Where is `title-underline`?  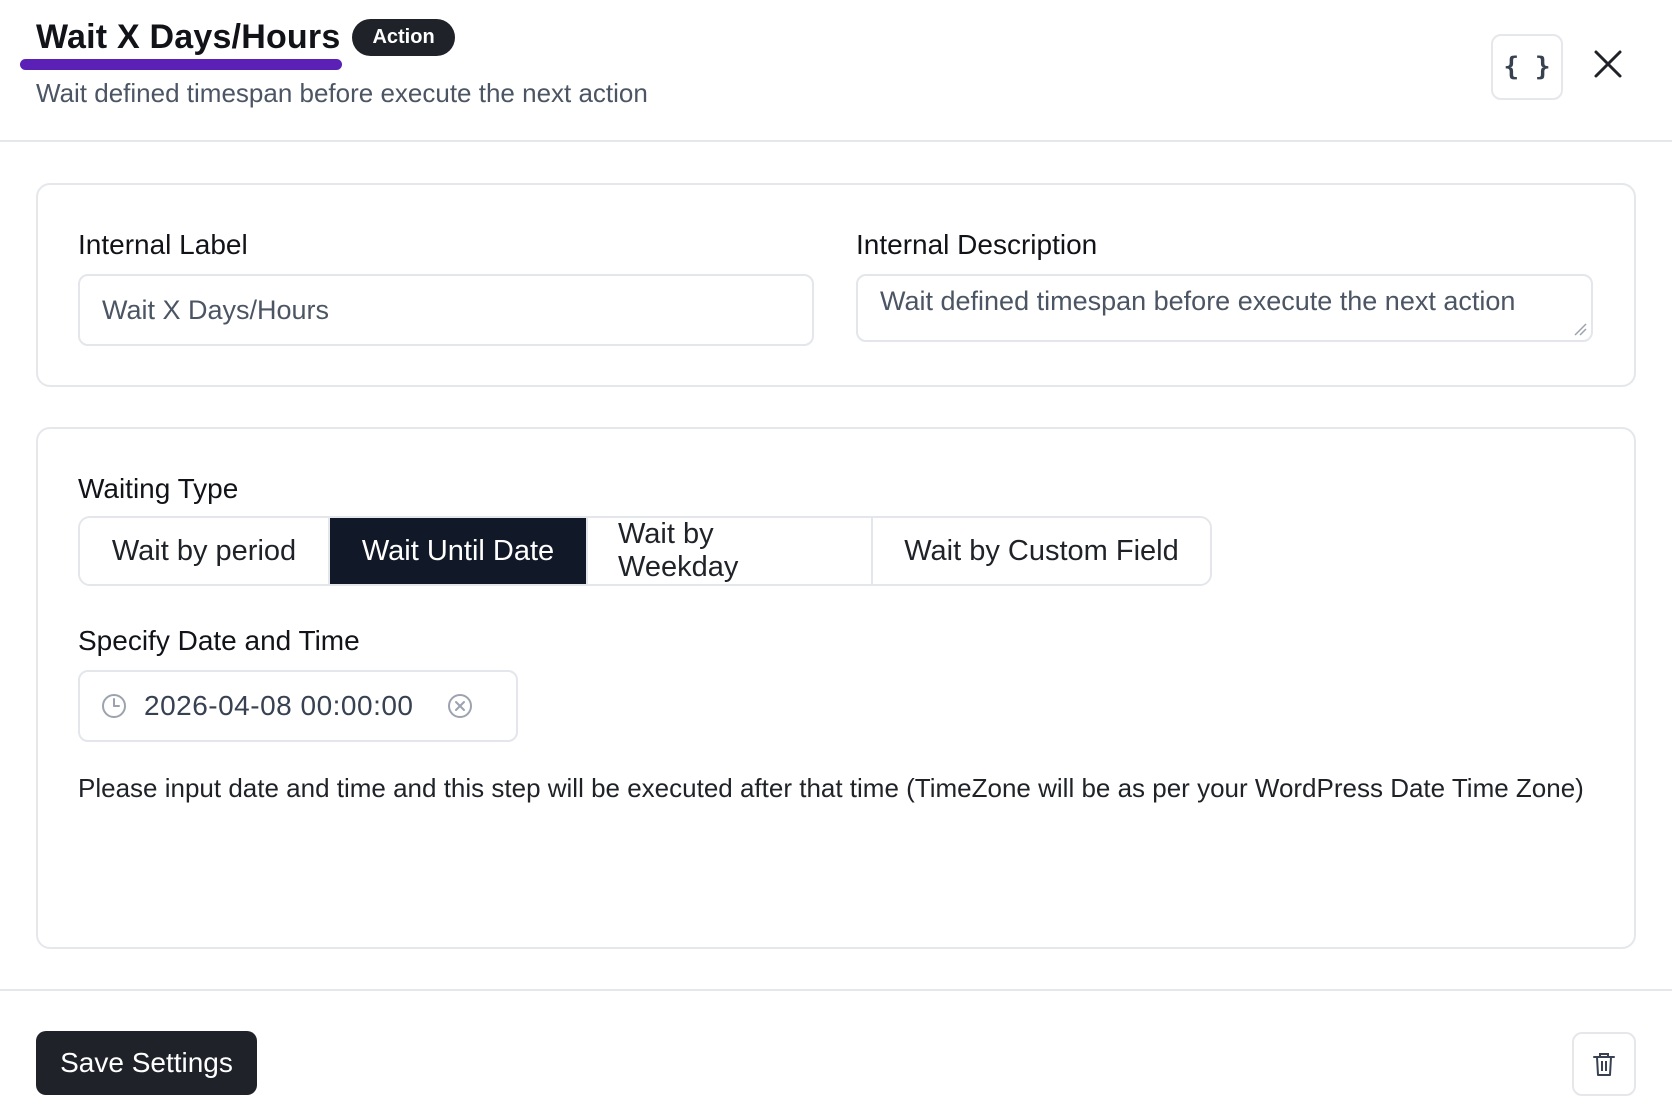
title-underline is located at coordinates (181, 64).